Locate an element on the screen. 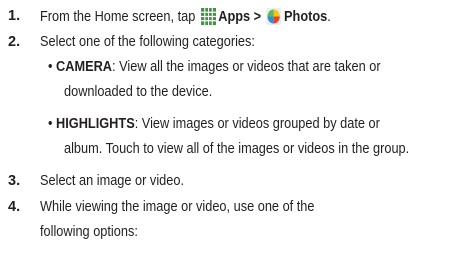  photos-label: Photos is located at coordinates (306, 17).